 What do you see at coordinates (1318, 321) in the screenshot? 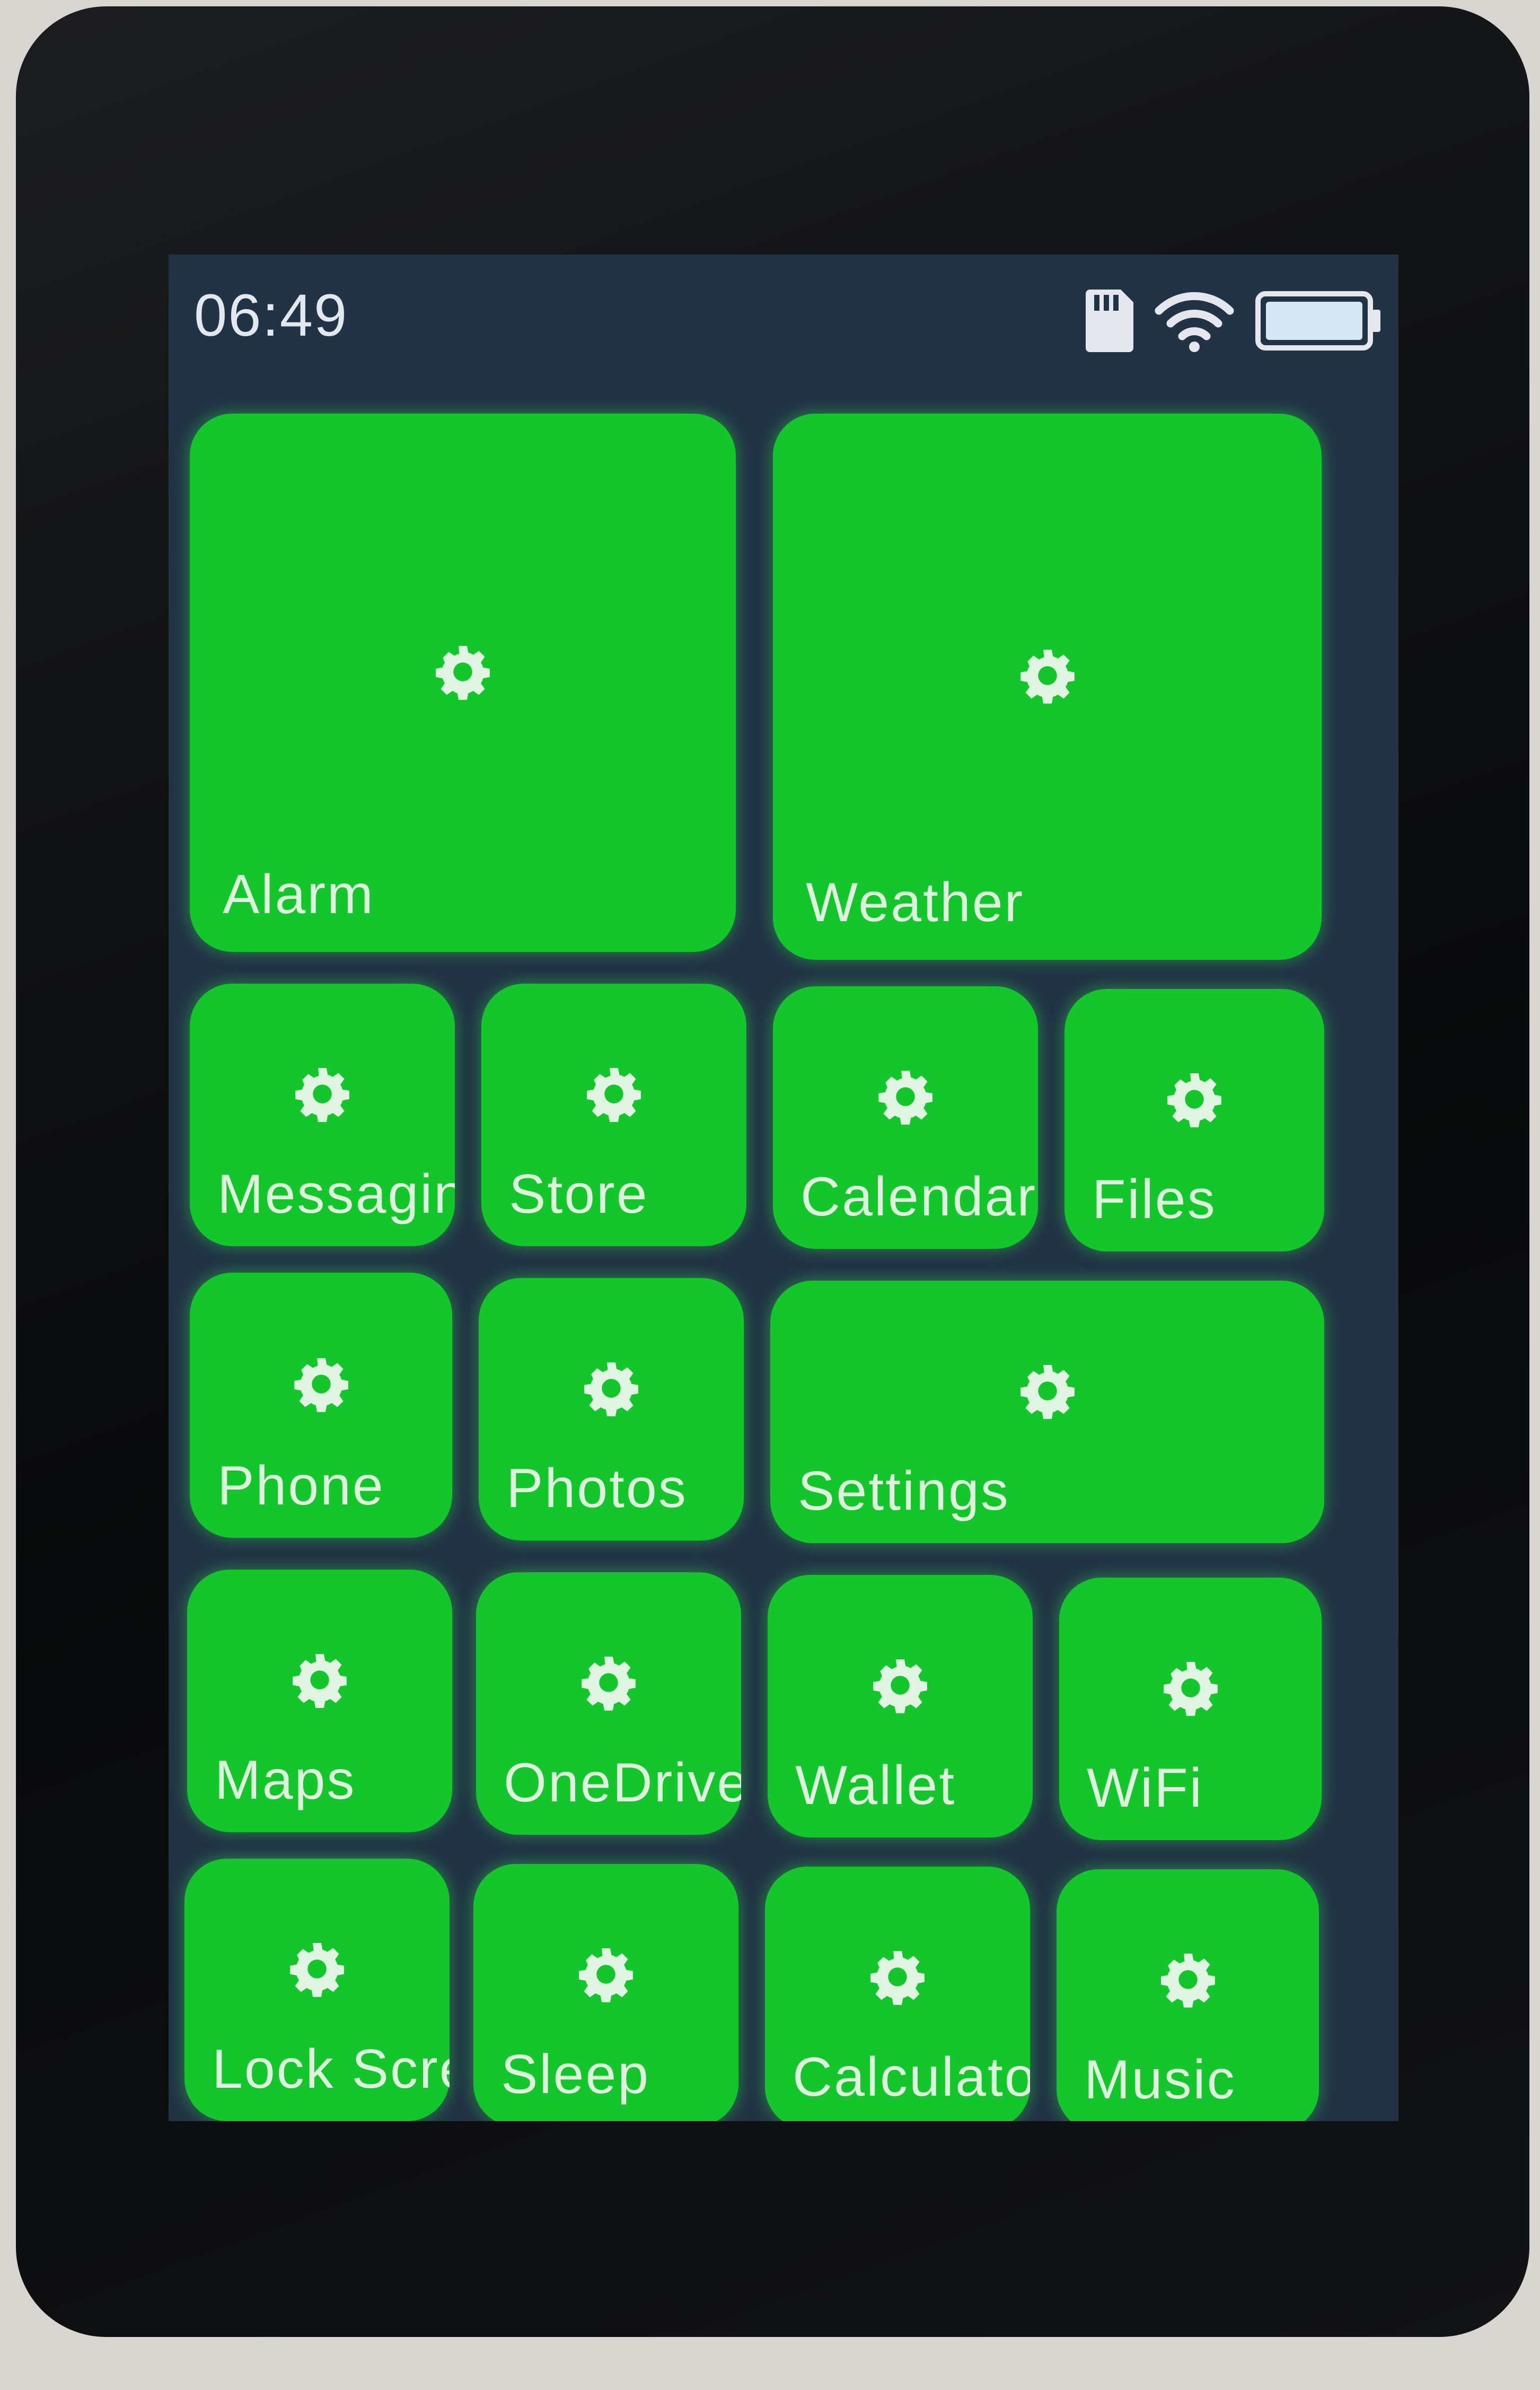
I see `battery-icon` at bounding box center [1318, 321].